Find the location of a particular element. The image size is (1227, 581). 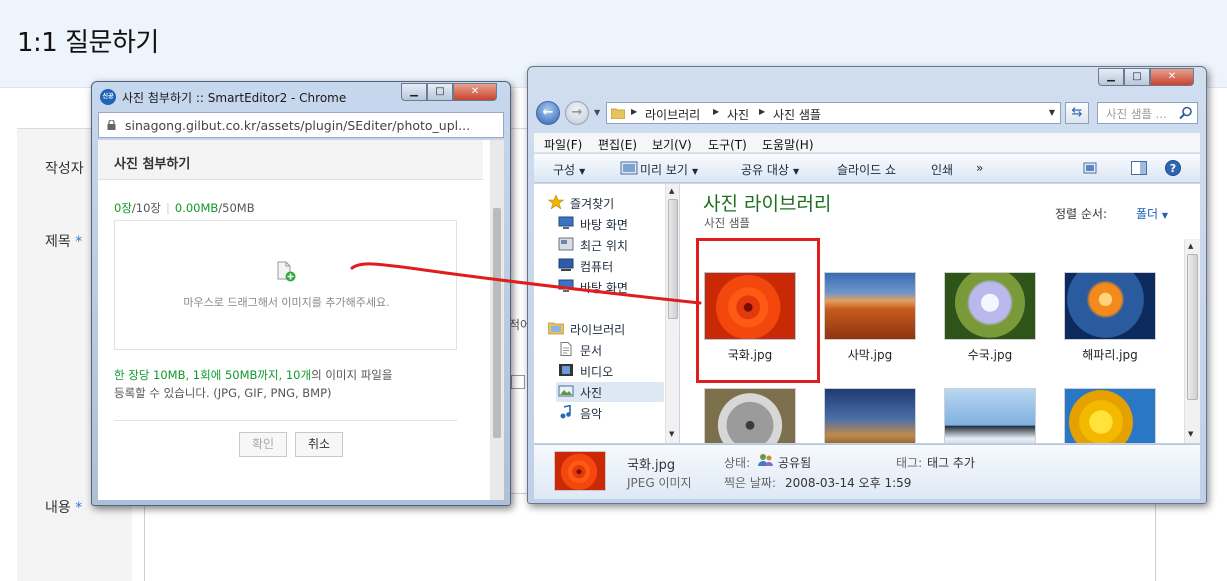

selected-file-type: JPEG 이미지 is located at coordinates (659, 483).